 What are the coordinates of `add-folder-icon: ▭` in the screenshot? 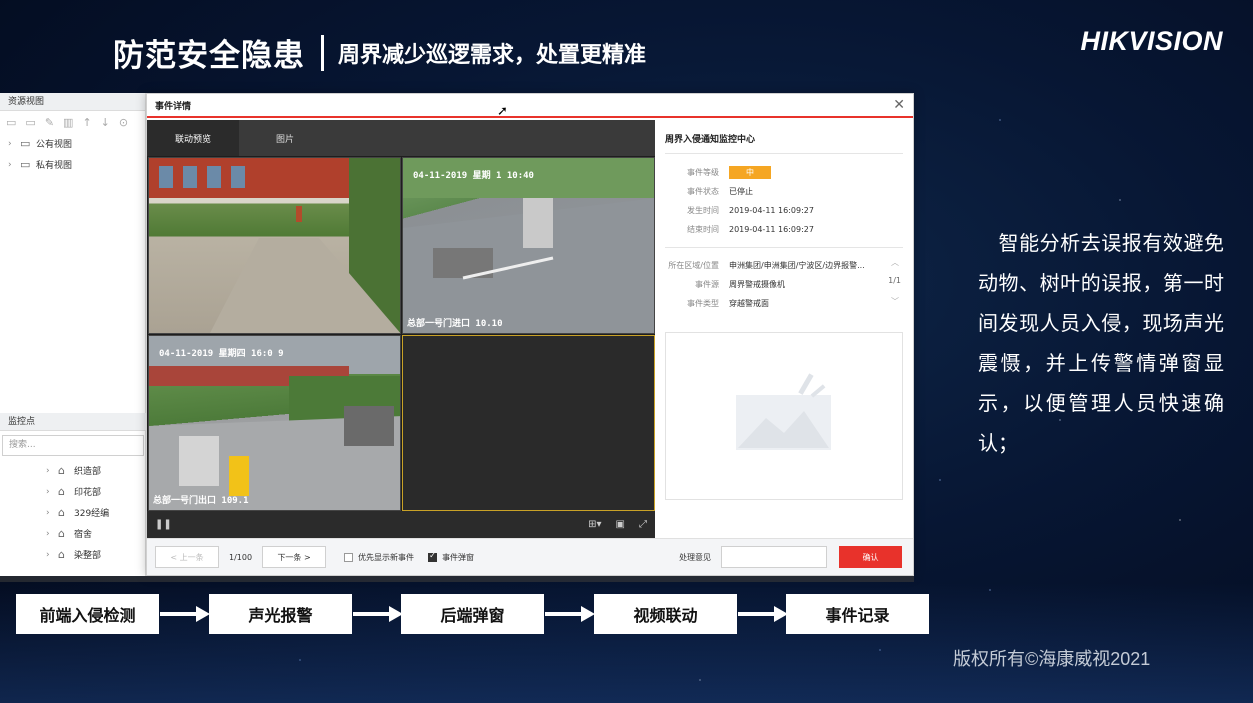 It's located at (11, 122).